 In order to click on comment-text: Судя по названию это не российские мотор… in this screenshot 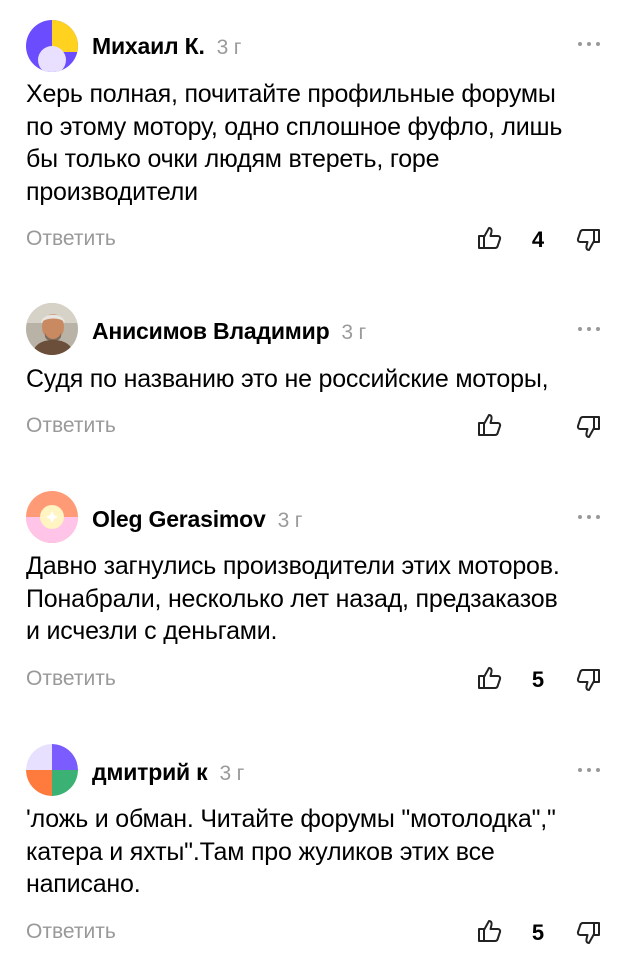, I will do `click(287, 379)`.